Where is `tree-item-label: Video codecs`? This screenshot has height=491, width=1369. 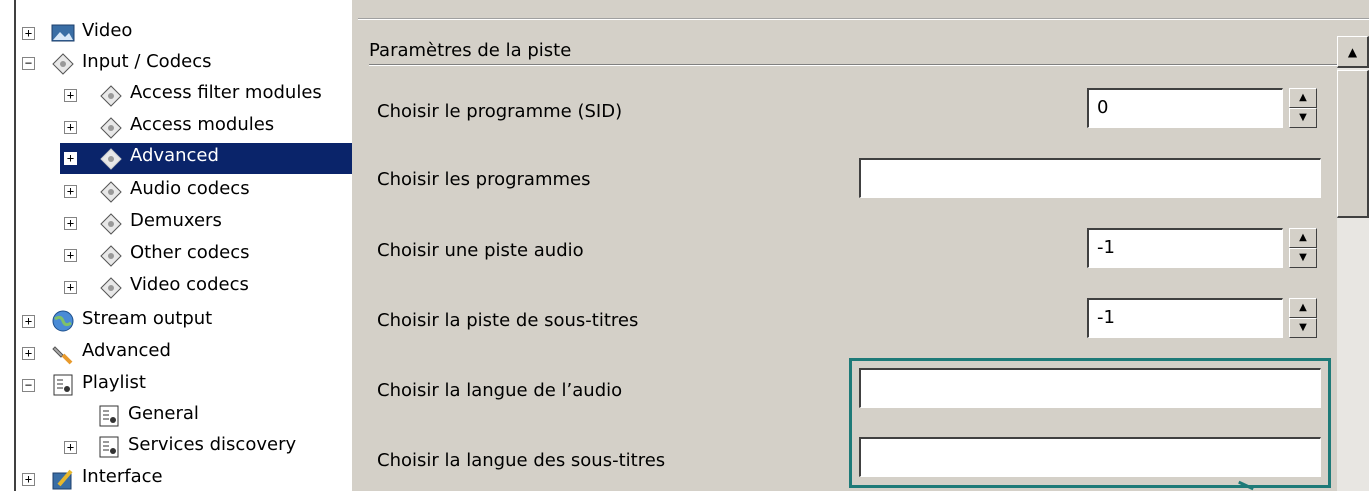 tree-item-label: Video codecs is located at coordinates (189, 284).